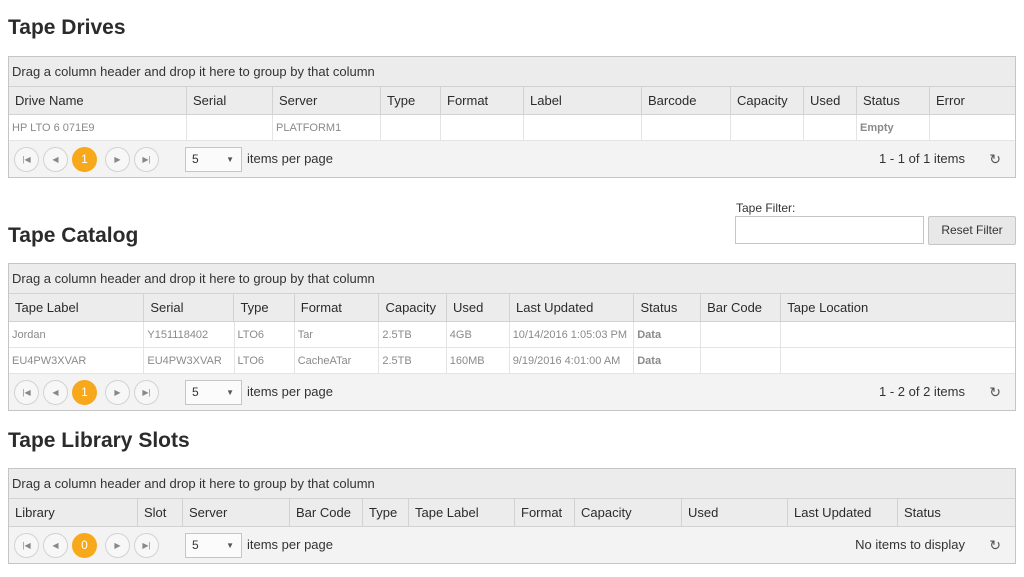 The image size is (1024, 577). Describe the element at coordinates (67, 27) in the screenshot. I see `tape-drives-title: Tape Drives` at that location.